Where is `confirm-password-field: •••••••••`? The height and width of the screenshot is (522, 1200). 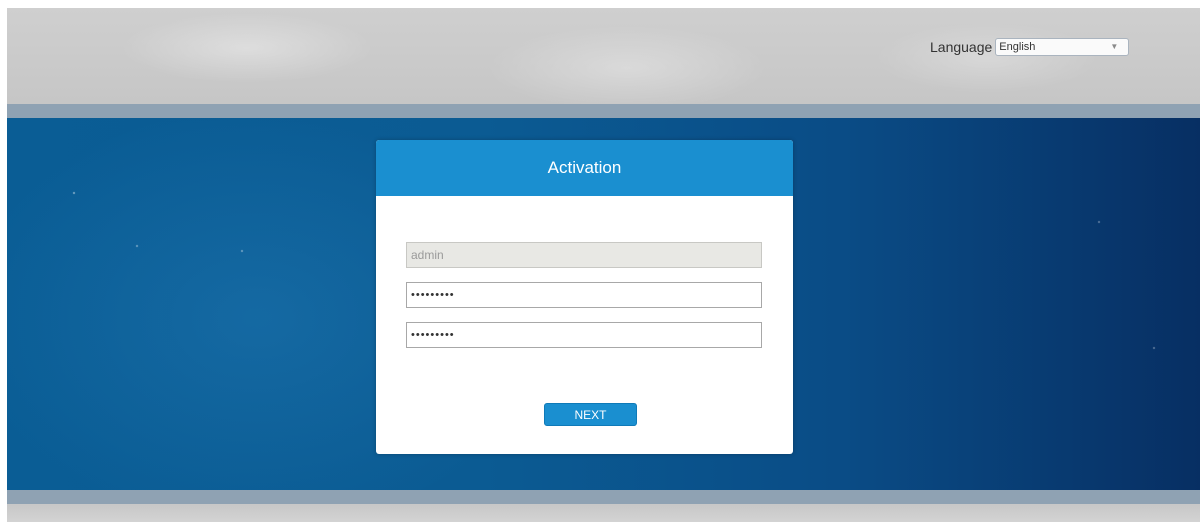 confirm-password-field: ••••••••• is located at coordinates (584, 335).